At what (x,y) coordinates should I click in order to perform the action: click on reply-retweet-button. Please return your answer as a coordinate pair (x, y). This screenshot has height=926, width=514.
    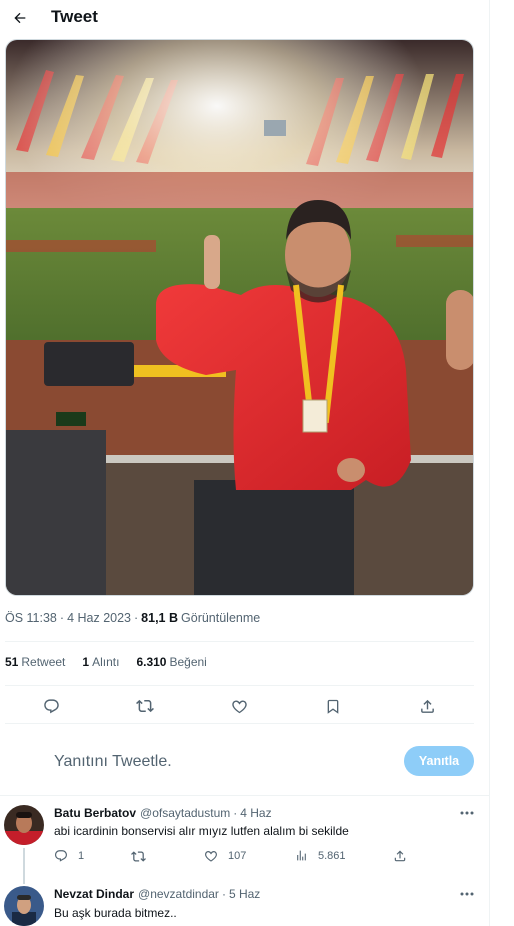
    Looking at the image, I should click on (143, 856).